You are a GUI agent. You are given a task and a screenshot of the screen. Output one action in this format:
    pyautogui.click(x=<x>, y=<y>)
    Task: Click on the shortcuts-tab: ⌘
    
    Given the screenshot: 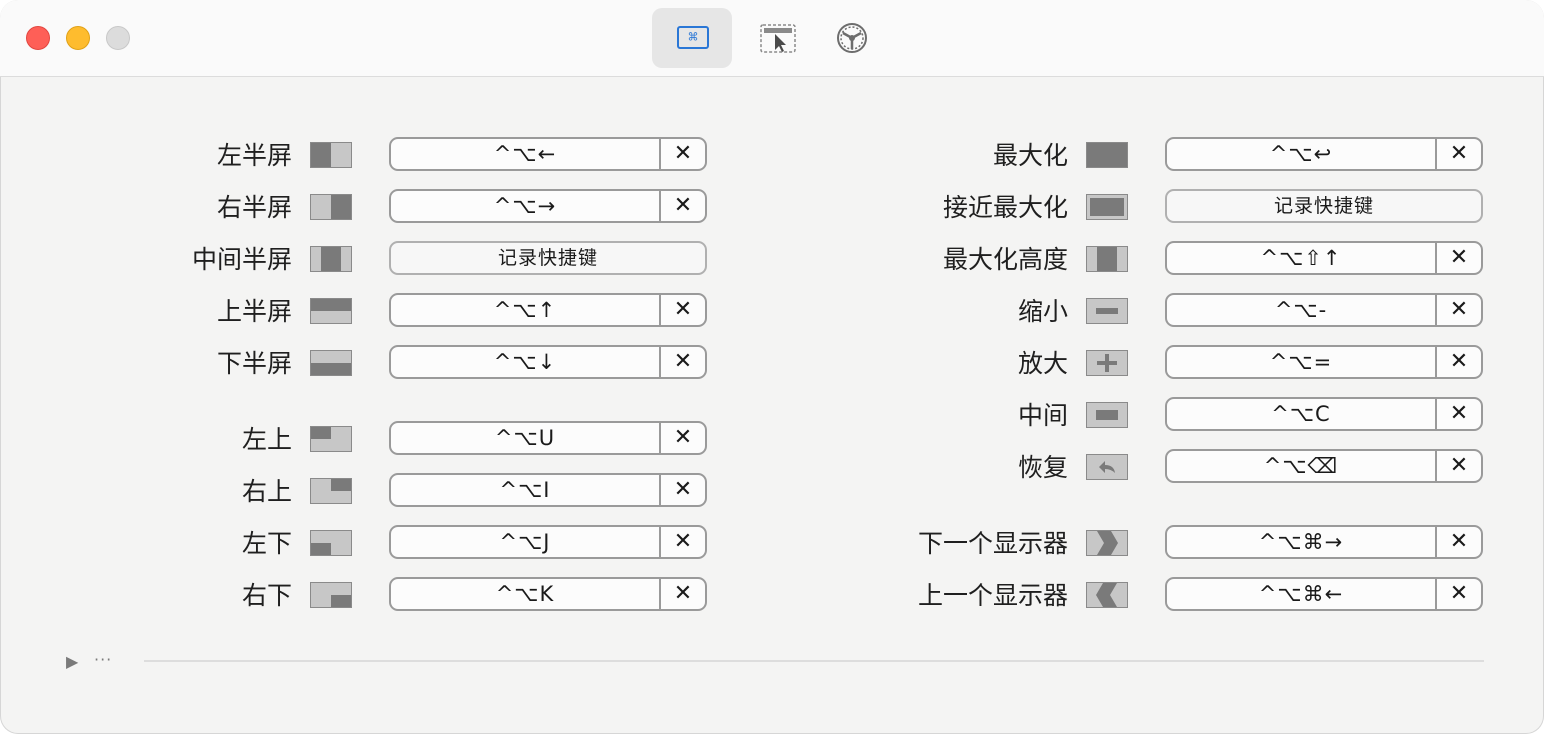 What is the action you would take?
    pyautogui.click(x=692, y=38)
    